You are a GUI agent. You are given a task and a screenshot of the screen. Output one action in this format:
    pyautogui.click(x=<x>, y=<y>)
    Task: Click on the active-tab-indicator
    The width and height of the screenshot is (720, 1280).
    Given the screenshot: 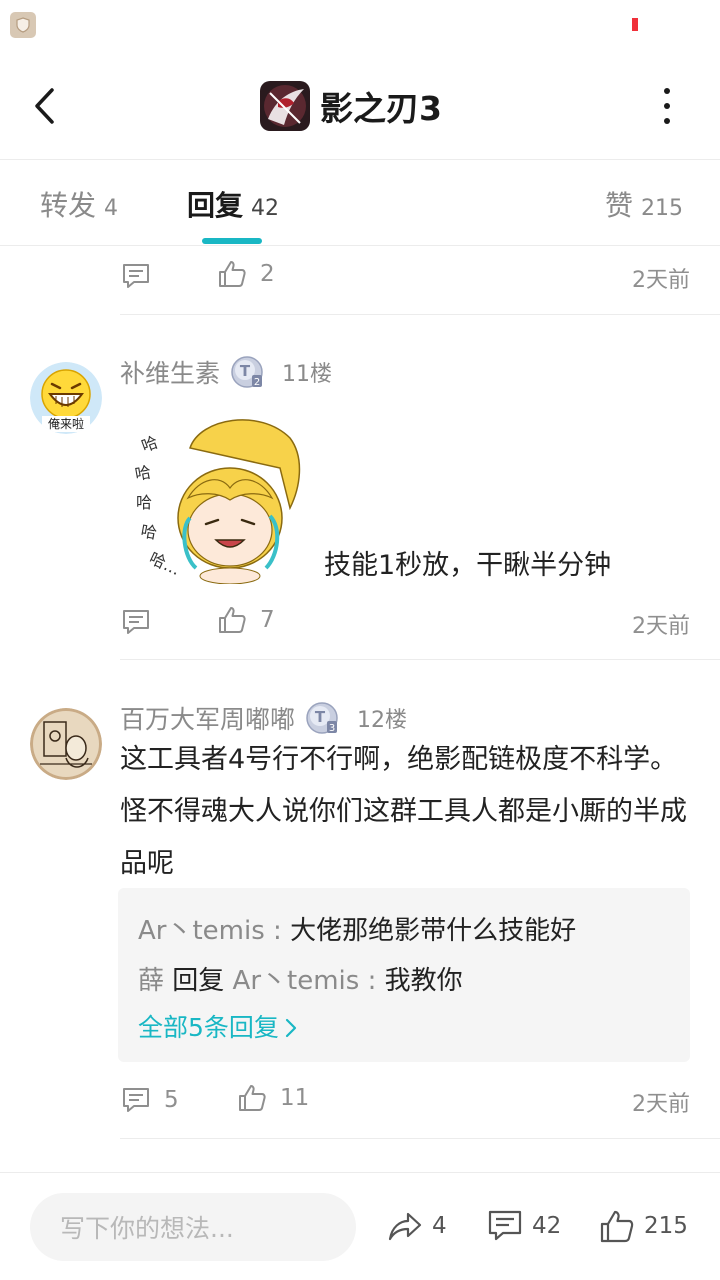 What is the action you would take?
    pyautogui.click(x=232, y=241)
    